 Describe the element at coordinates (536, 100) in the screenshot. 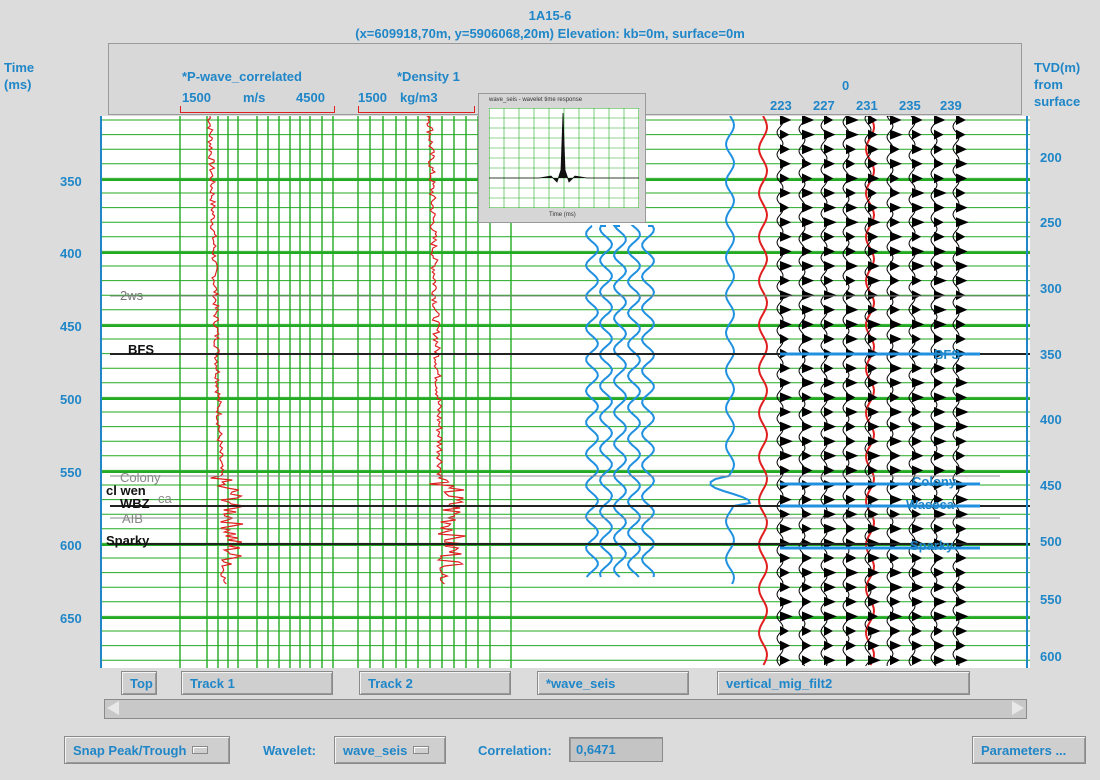

I see `popup-title: wave_seis - wavelet time response` at that location.